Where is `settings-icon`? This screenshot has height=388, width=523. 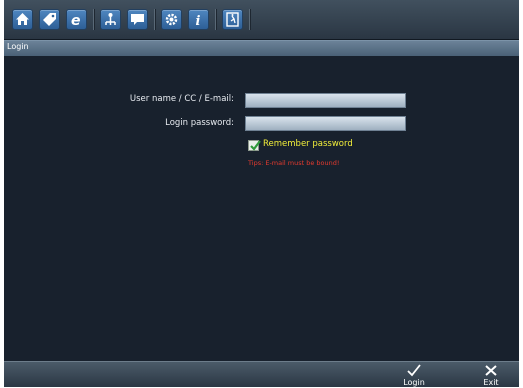 settings-icon is located at coordinates (171, 19).